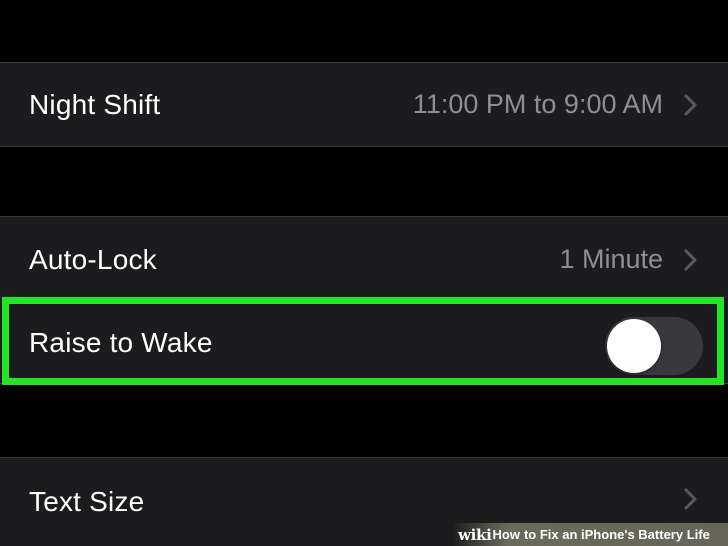 This screenshot has height=546, width=728. I want to click on raise-to-wake-toggle, so click(654, 346).